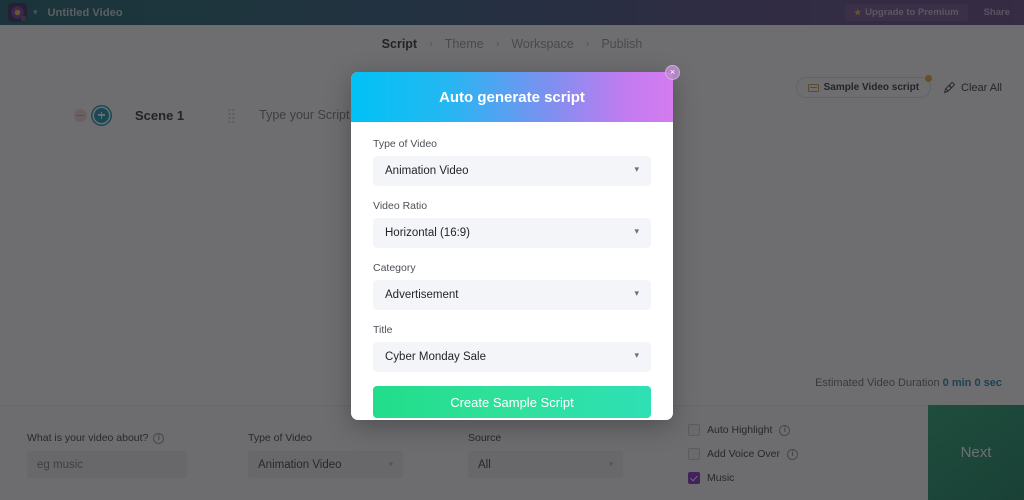 The width and height of the screenshot is (1024, 500). What do you see at coordinates (428, 233) in the screenshot?
I see `modal-video-ratio-value: Horizontal (16:9)` at bounding box center [428, 233].